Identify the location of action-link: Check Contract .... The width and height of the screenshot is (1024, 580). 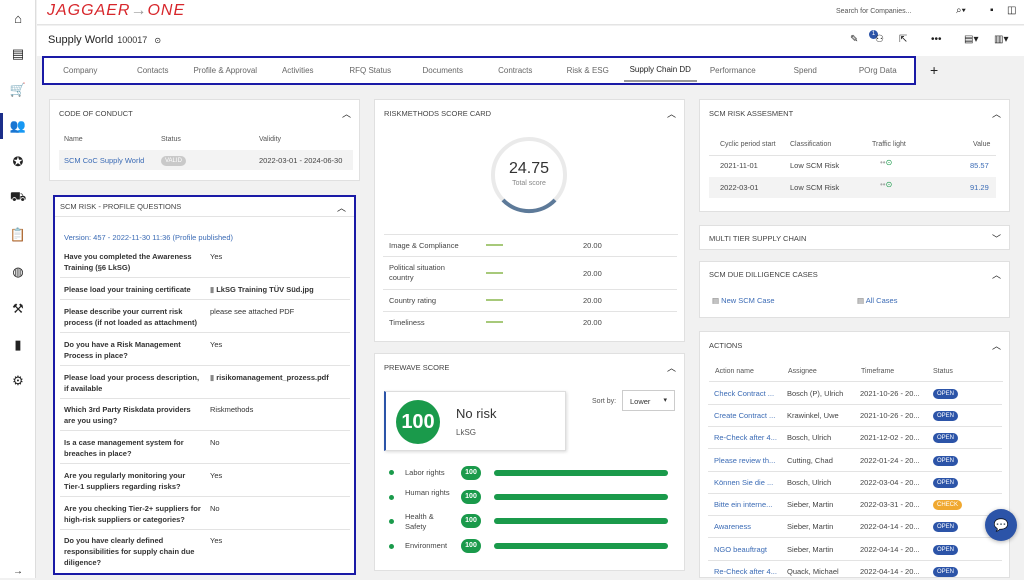
(744, 393).